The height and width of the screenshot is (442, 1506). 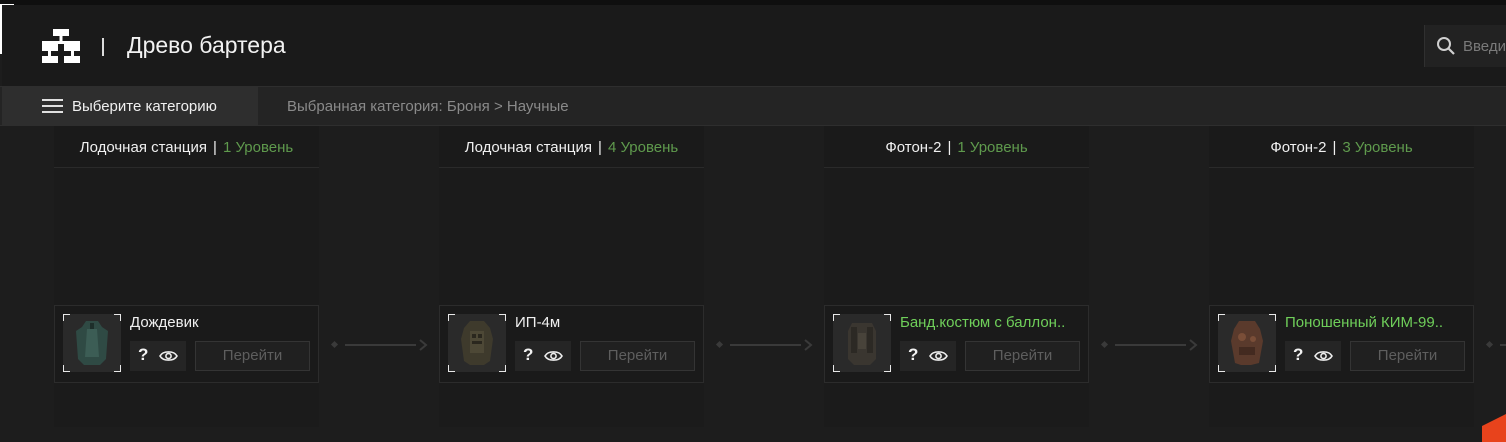 What do you see at coordinates (1364, 322) in the screenshot?
I see `item-name: Поношенный КИМ-99..` at bounding box center [1364, 322].